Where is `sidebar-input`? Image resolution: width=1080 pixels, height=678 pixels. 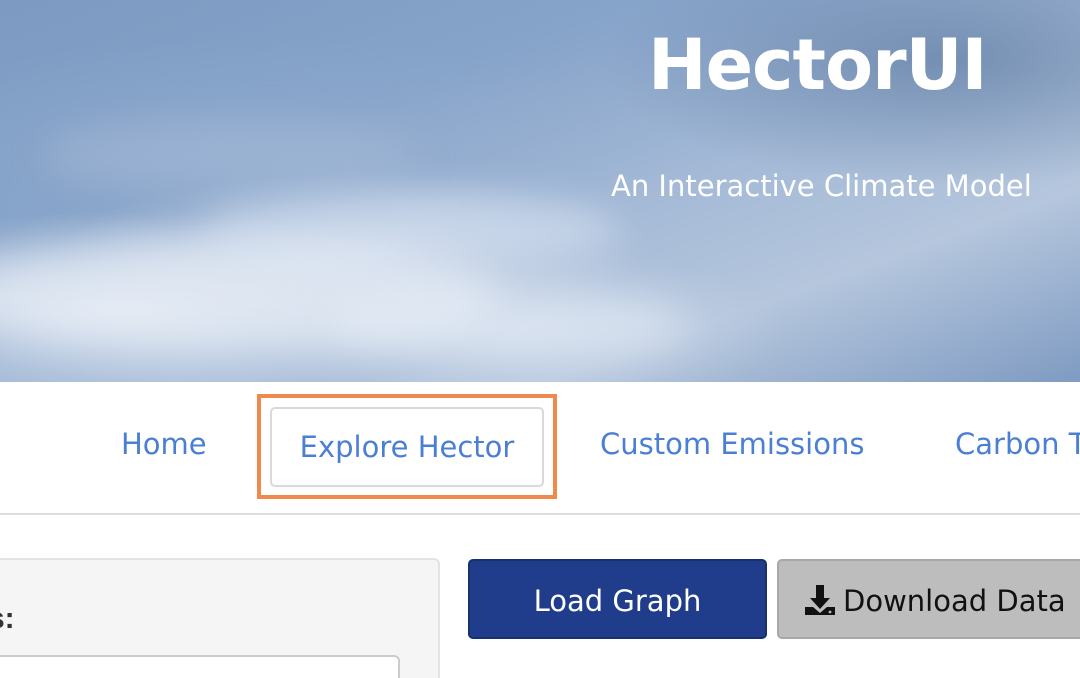 sidebar-input is located at coordinates (200, 666).